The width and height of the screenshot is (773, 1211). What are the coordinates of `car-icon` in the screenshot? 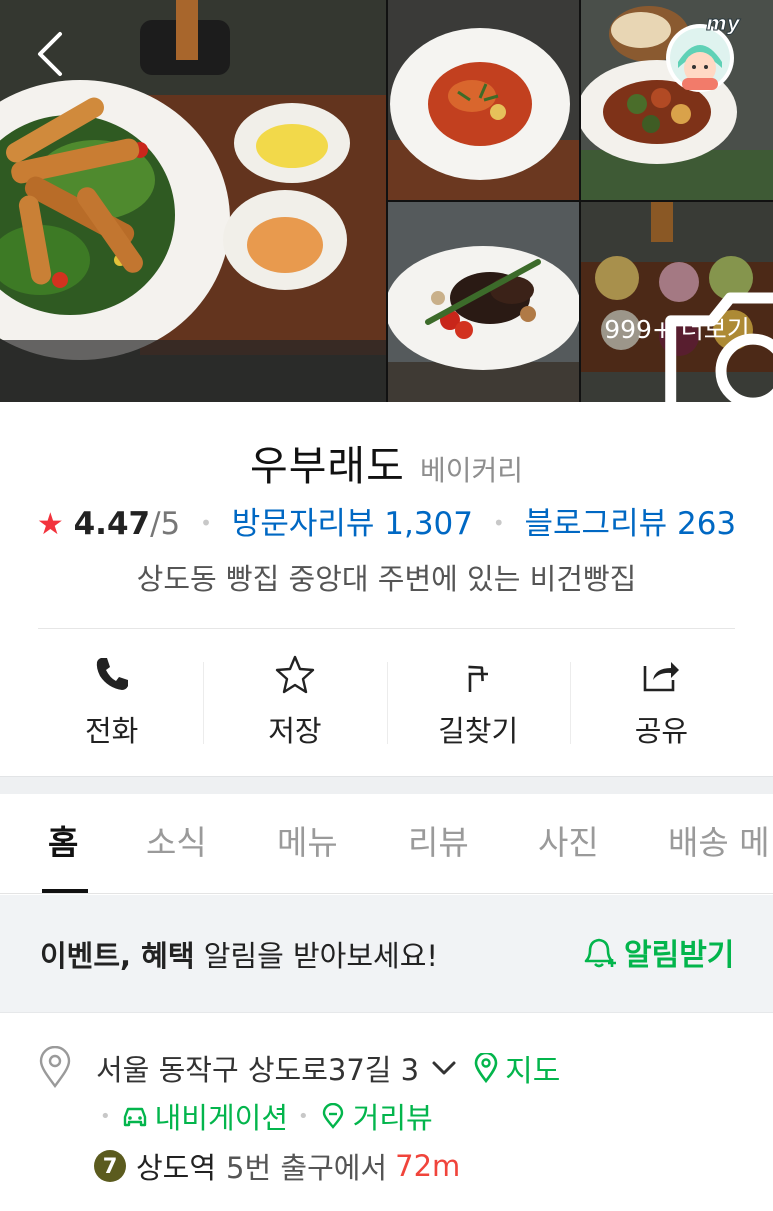 It's located at (134, 1117).